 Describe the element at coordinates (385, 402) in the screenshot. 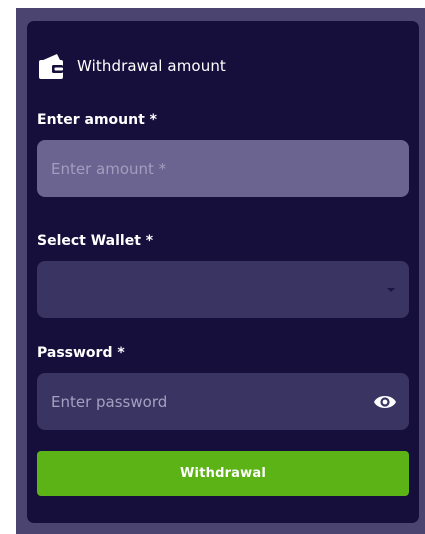

I see `eye-icon` at that location.